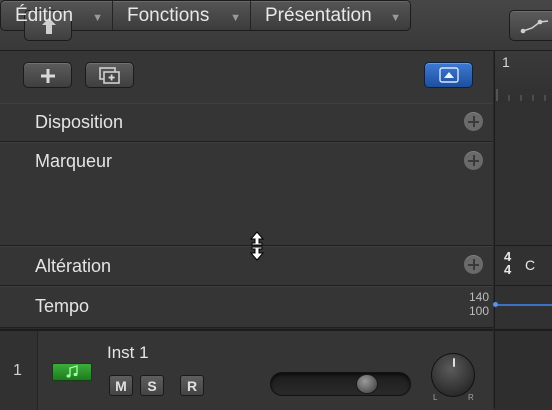 This screenshot has width=552, height=410. I want to click on menu-fonctions: Fonctions ▼, so click(182, 15).